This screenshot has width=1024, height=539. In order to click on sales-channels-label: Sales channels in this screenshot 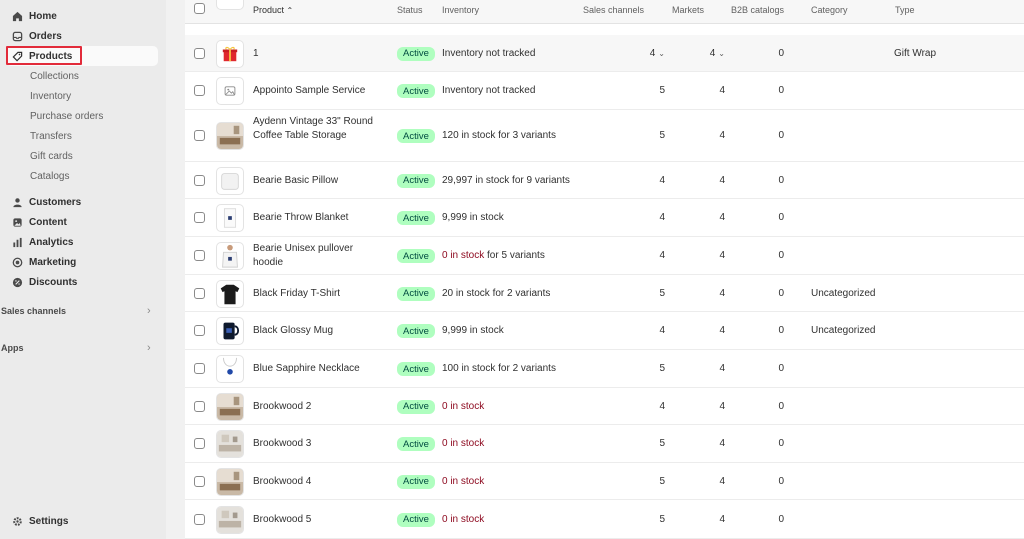, I will do `click(33, 311)`.